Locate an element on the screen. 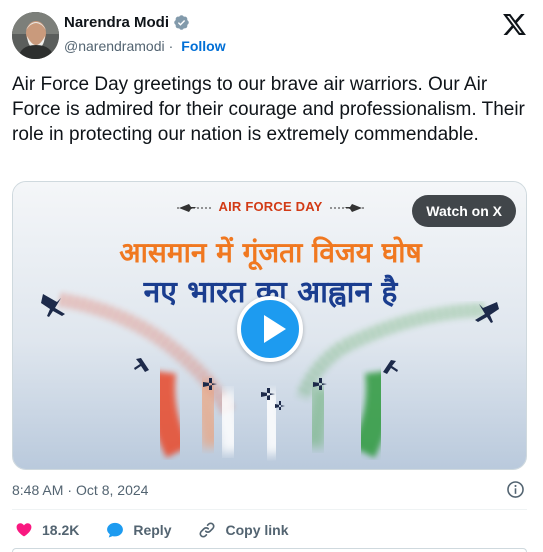 Image resolution: width=543 pixels, height=552 pixels. like-count: 18.2K is located at coordinates (61, 530).